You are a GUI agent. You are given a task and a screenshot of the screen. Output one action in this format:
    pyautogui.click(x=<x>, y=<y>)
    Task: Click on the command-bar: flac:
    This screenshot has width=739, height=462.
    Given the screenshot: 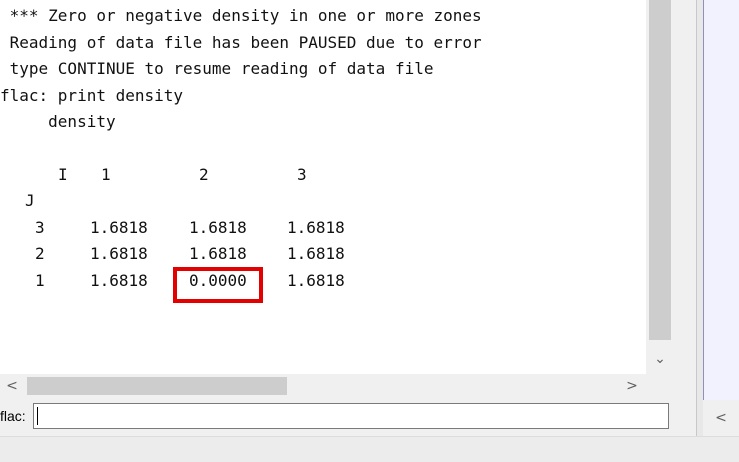 What is the action you would take?
    pyautogui.click(x=348, y=417)
    